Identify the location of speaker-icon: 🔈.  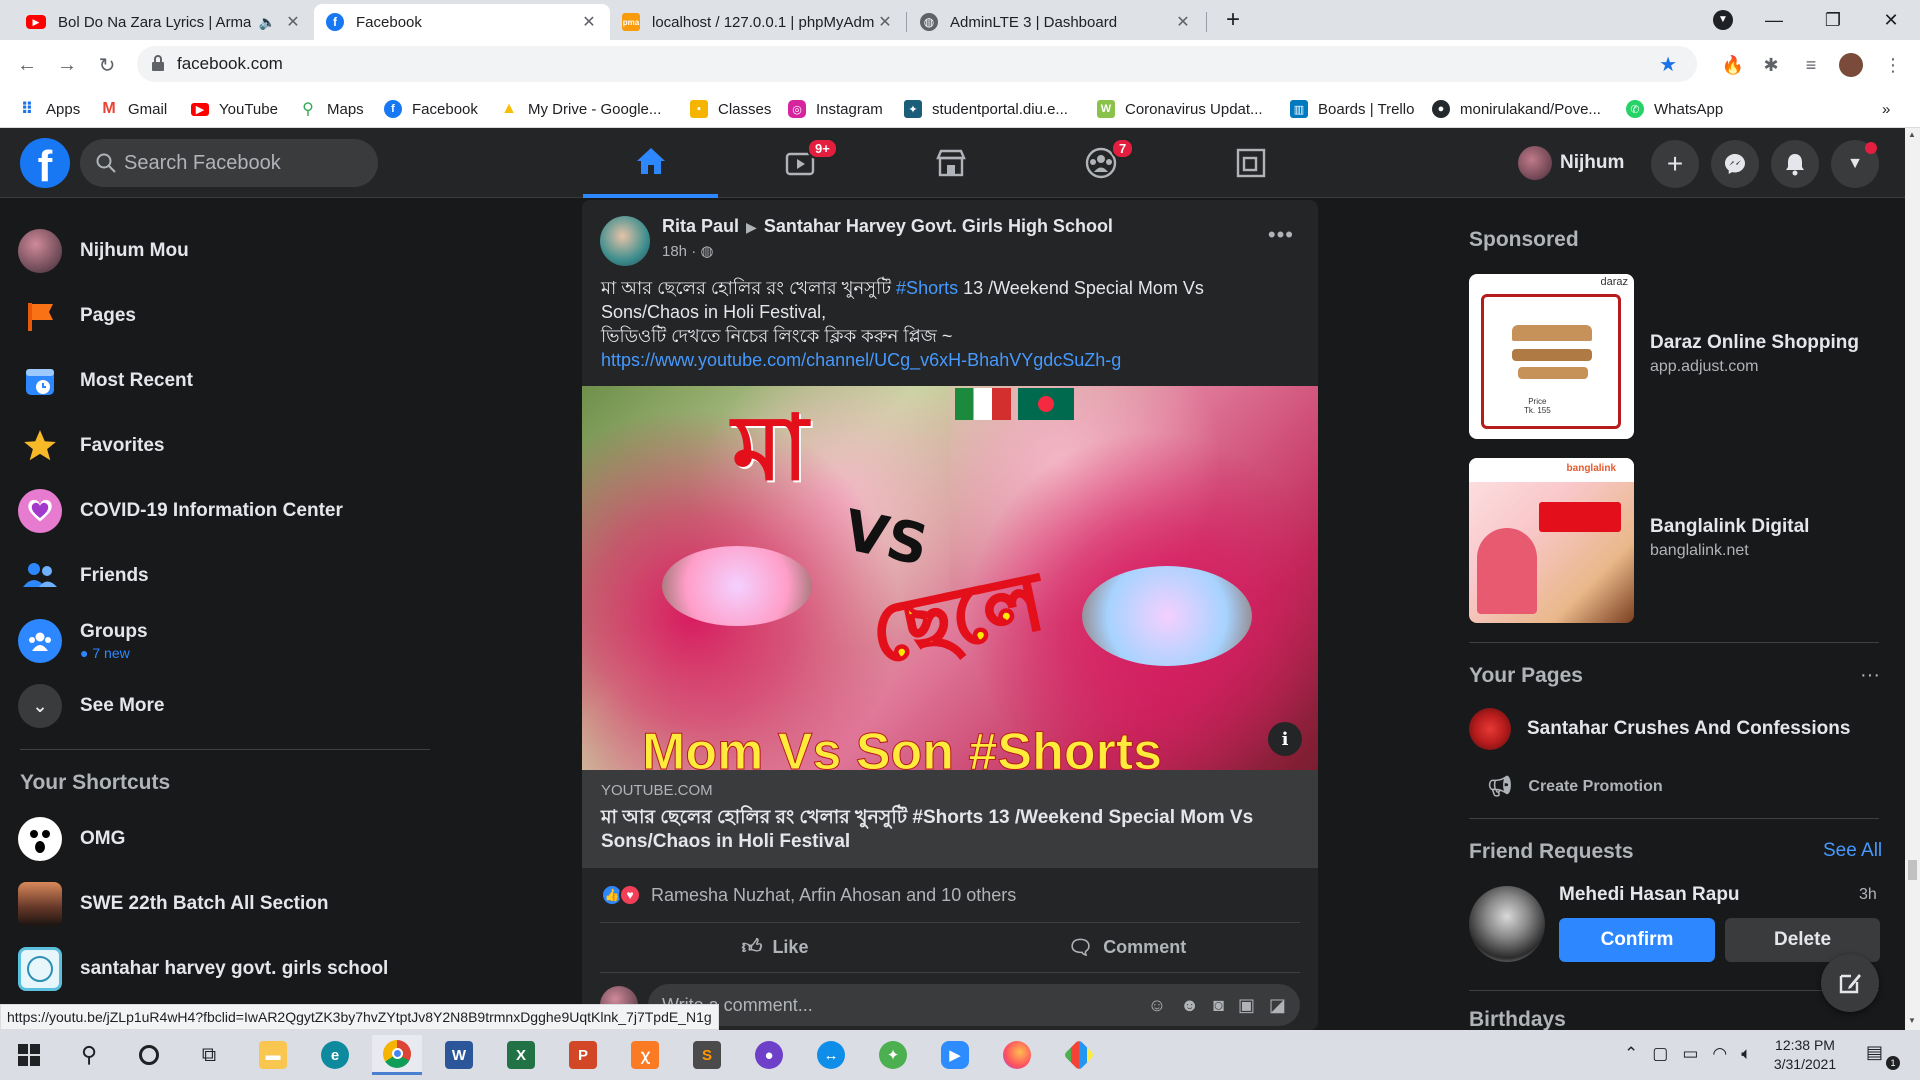
(267, 22).